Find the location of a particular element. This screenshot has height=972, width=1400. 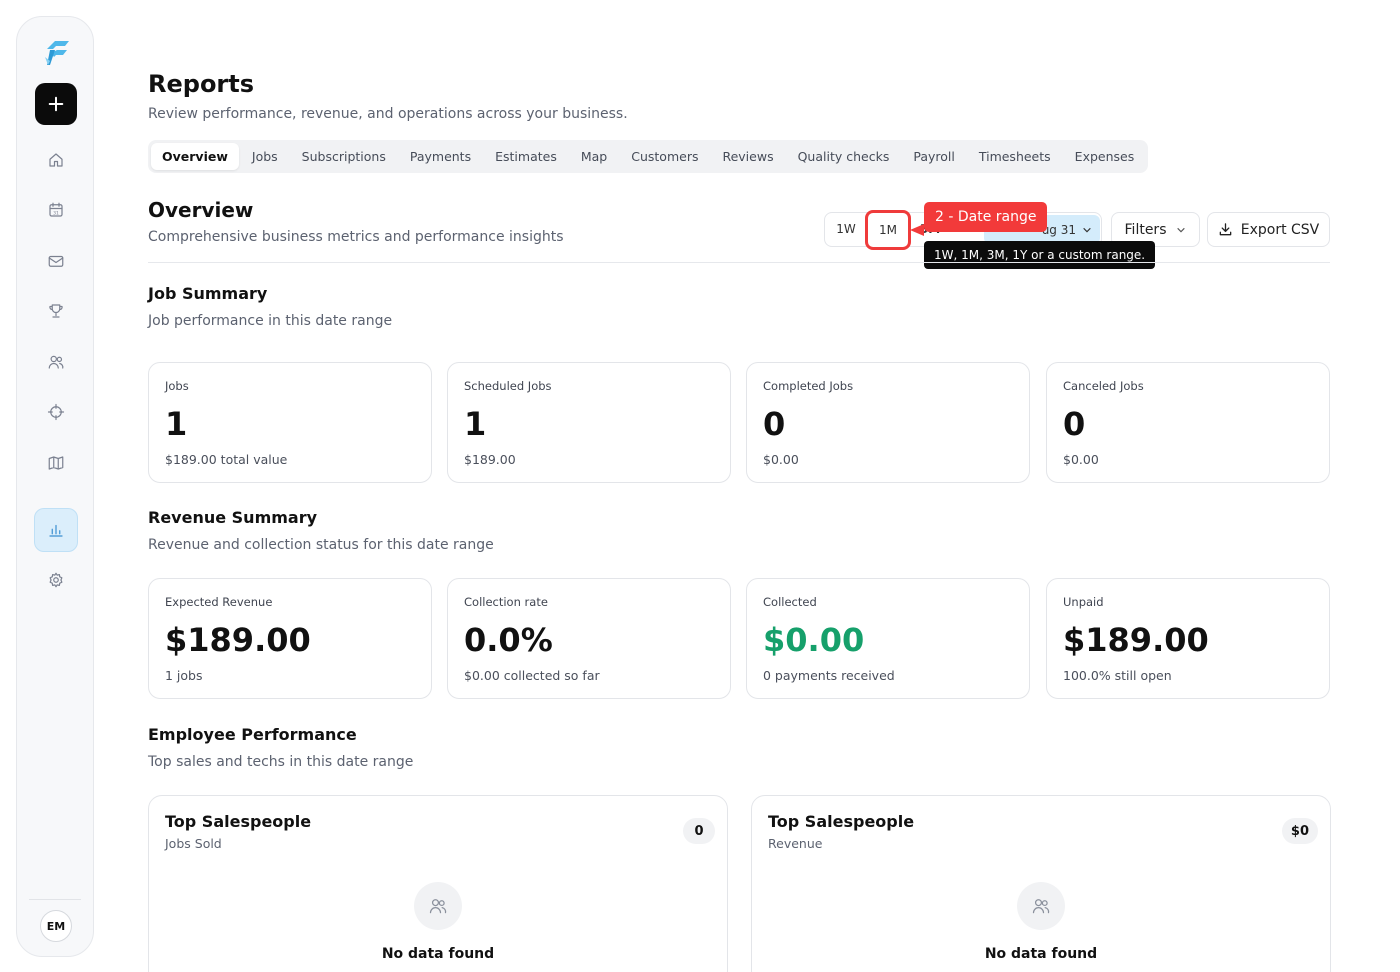

range-1m-button: 1M is located at coordinates (888, 229).